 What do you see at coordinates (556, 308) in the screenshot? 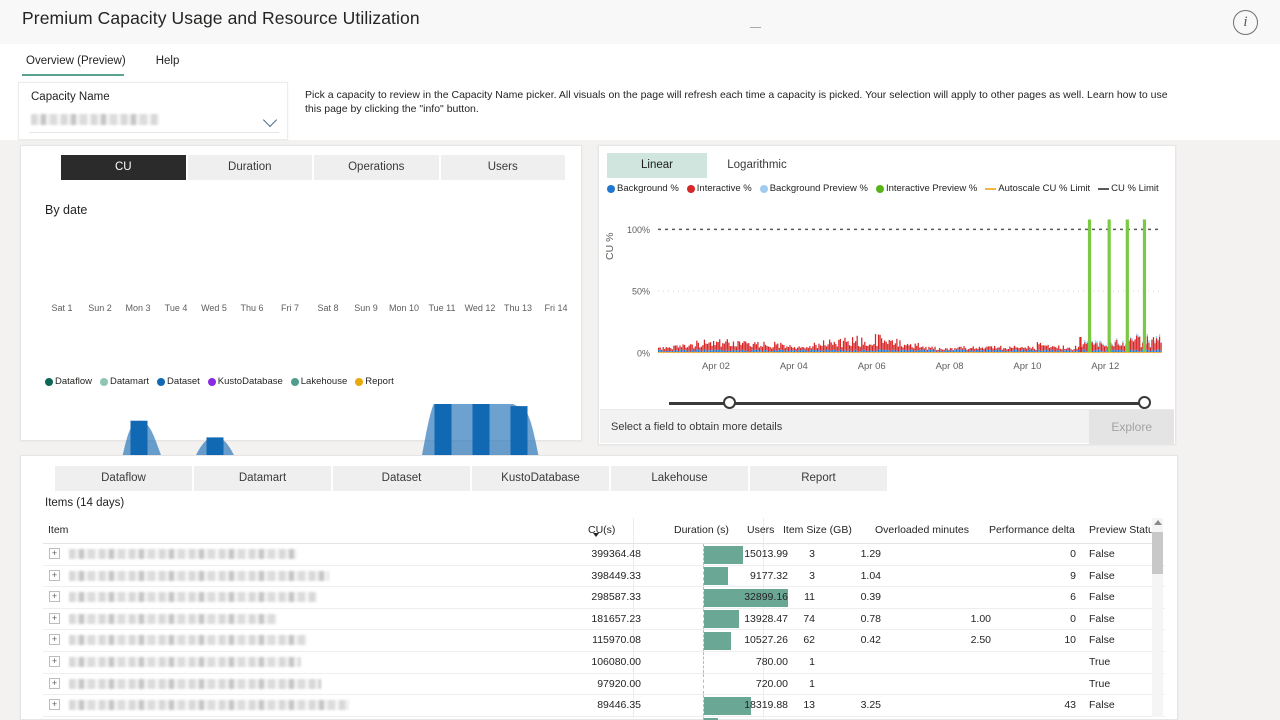
I see `x-tick-label: Fri 14` at bounding box center [556, 308].